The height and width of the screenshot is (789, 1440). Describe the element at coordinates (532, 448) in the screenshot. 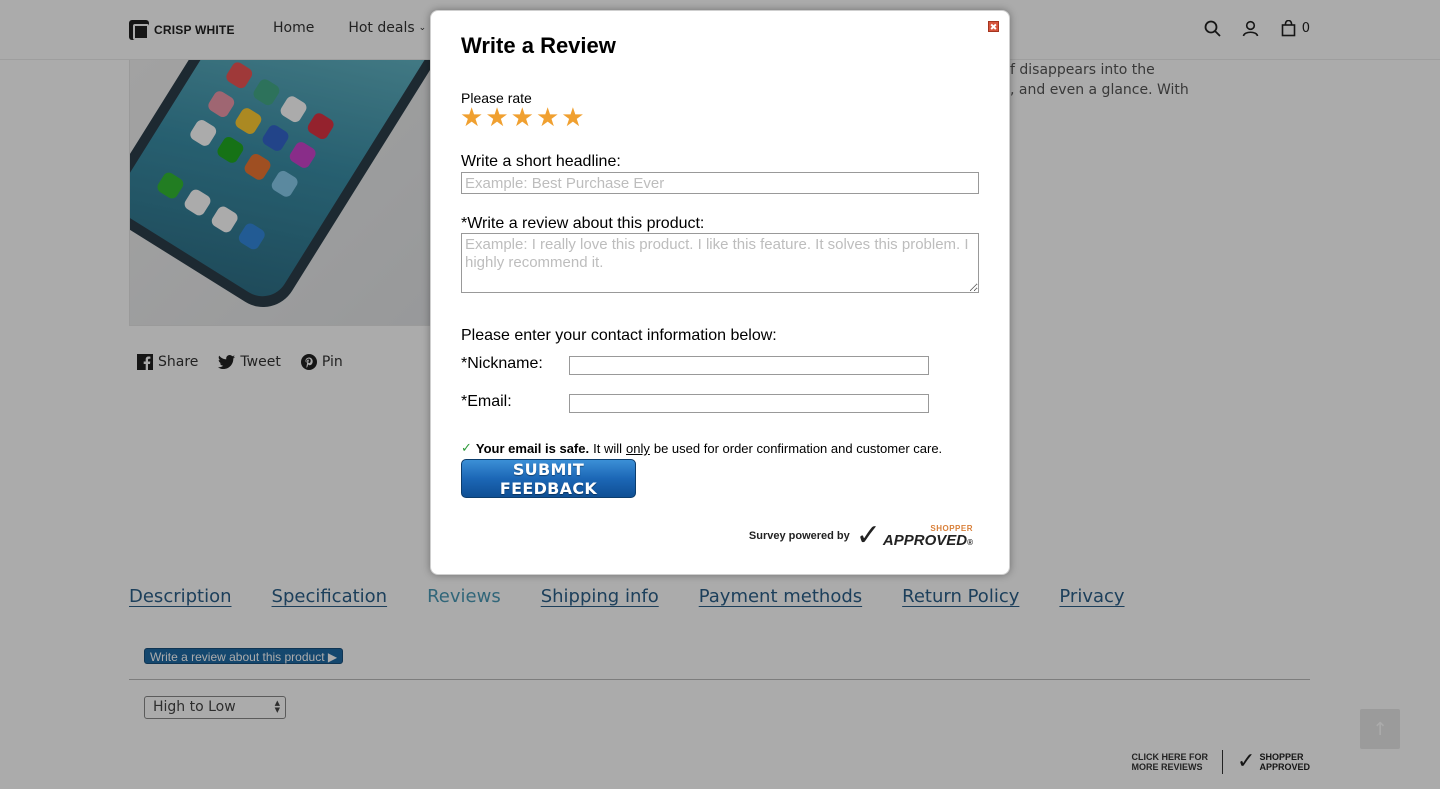

I see `safe-bold-text: Your email is safe.` at that location.